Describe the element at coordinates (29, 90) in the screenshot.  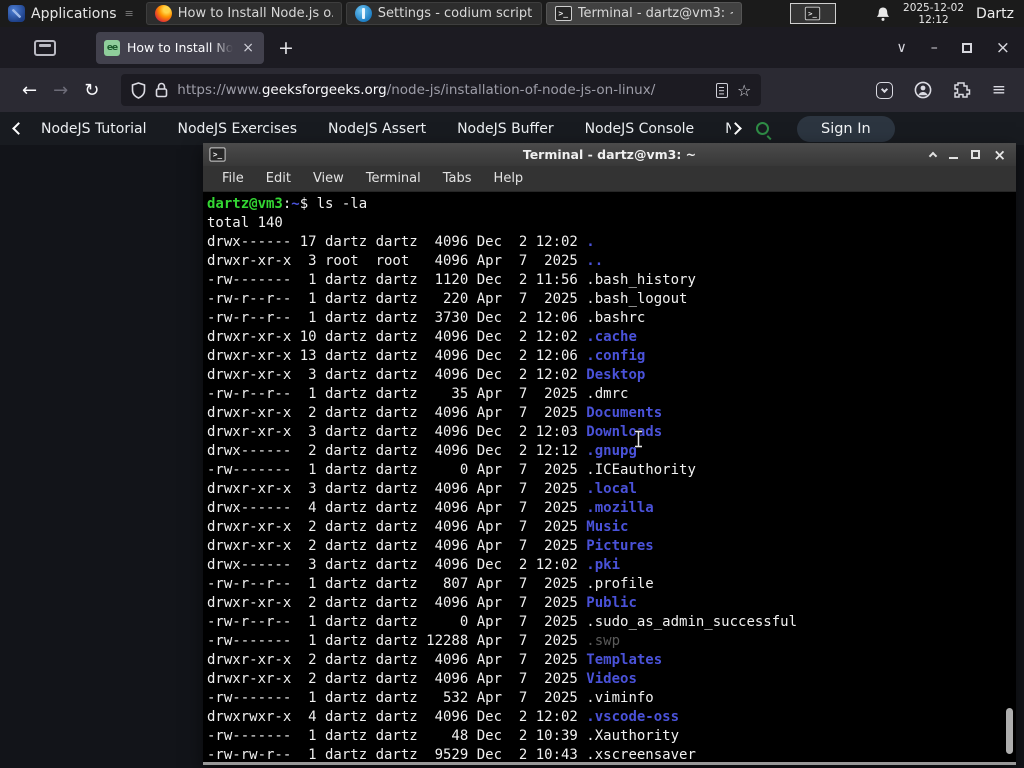
I see `back-button: ←` at that location.